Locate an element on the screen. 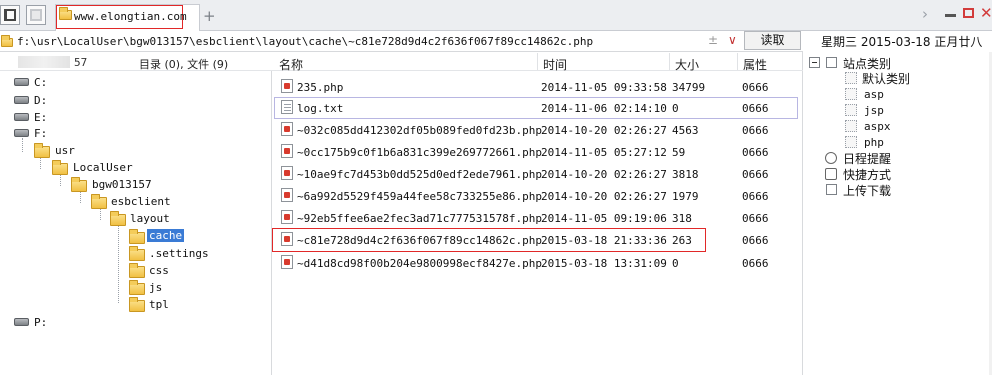  drive-p: P: is located at coordinates (40, 322).